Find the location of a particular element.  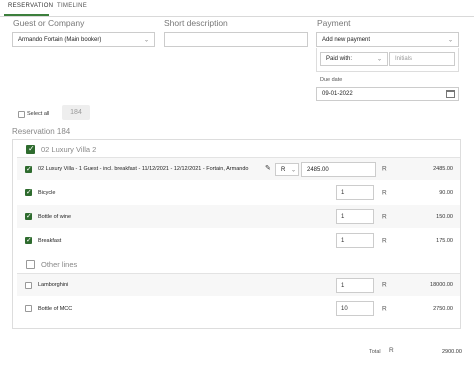

tab-bar: RESERVATION TIMELINE is located at coordinates (237, 8).